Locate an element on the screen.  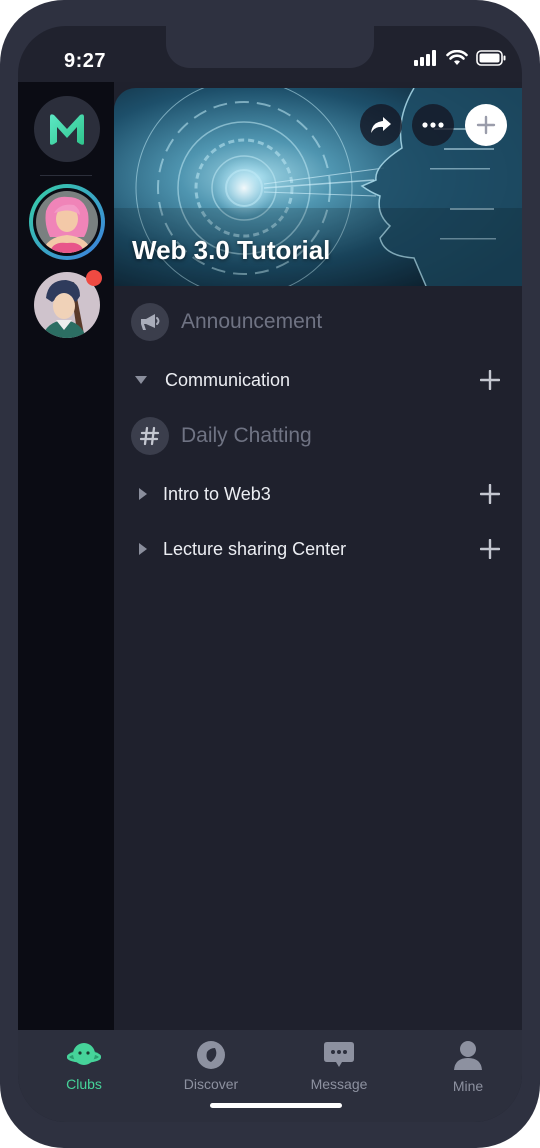
hashtag-icon is located at coordinates (150, 436).